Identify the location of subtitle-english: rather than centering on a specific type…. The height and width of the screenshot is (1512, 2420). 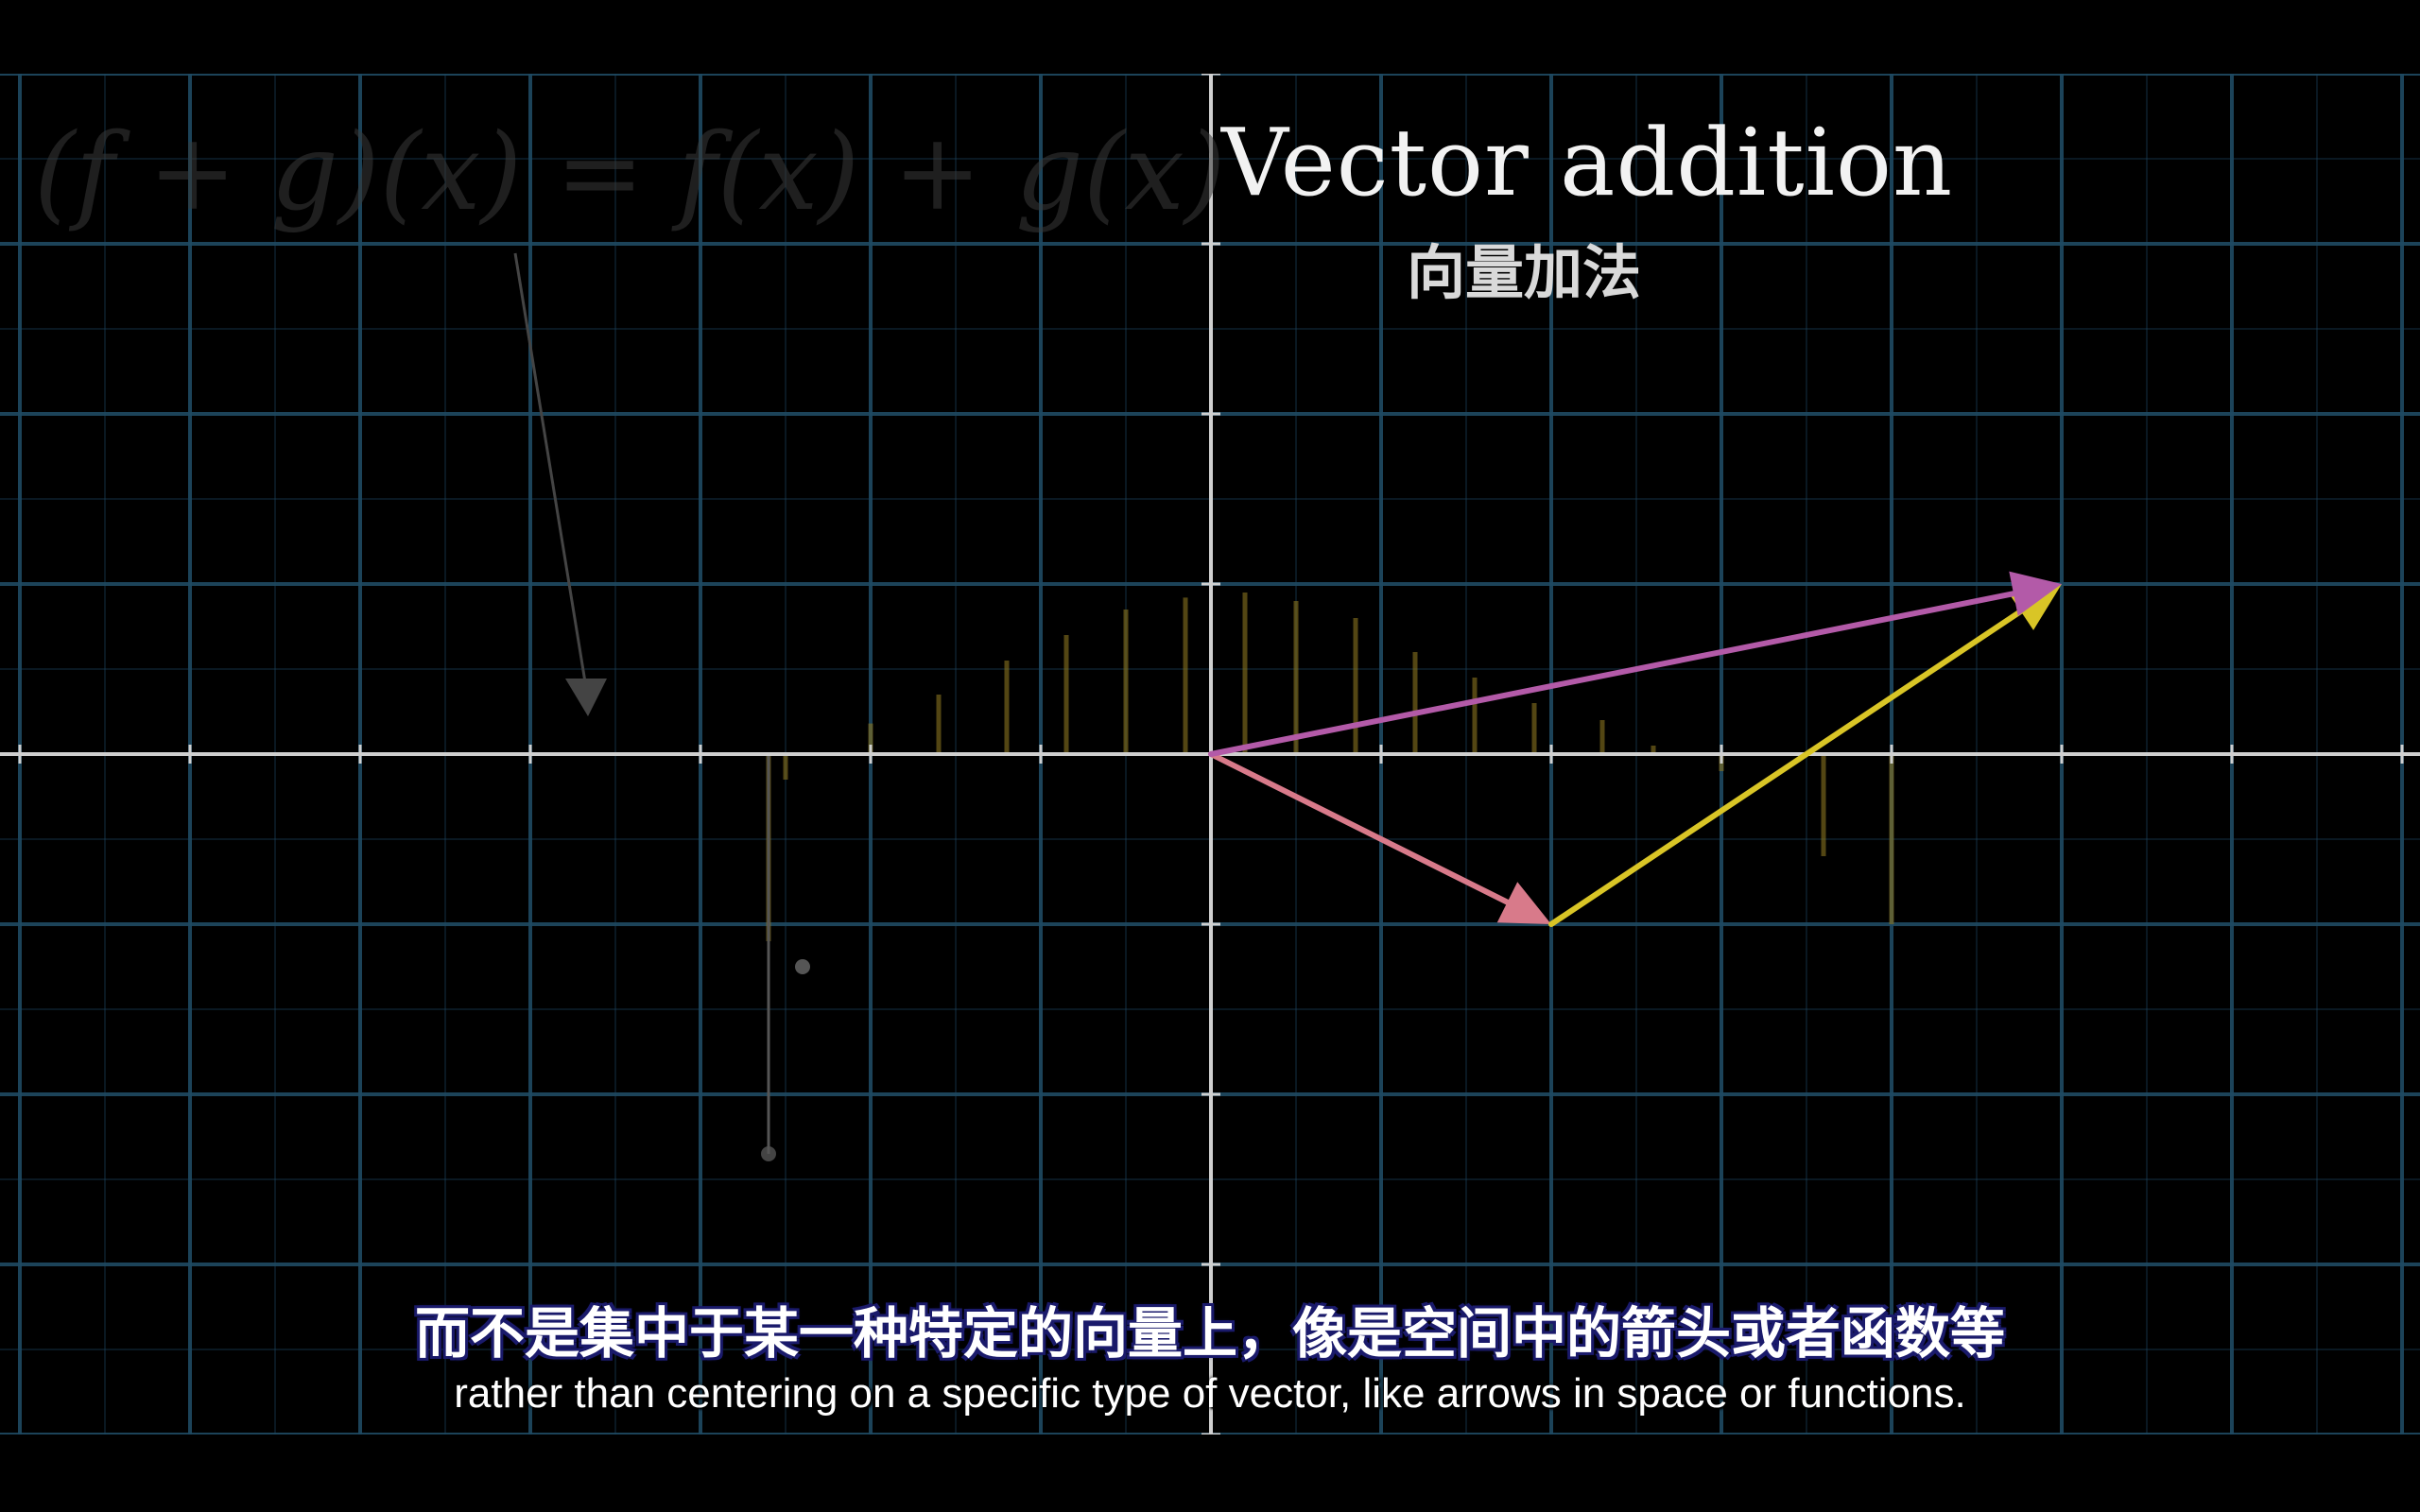
(1210, 1393).